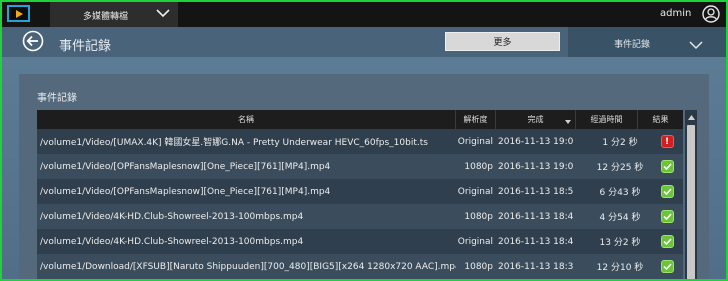 This screenshot has height=281, width=728. Describe the element at coordinates (675, 13) in the screenshot. I see `username: admin` at that location.